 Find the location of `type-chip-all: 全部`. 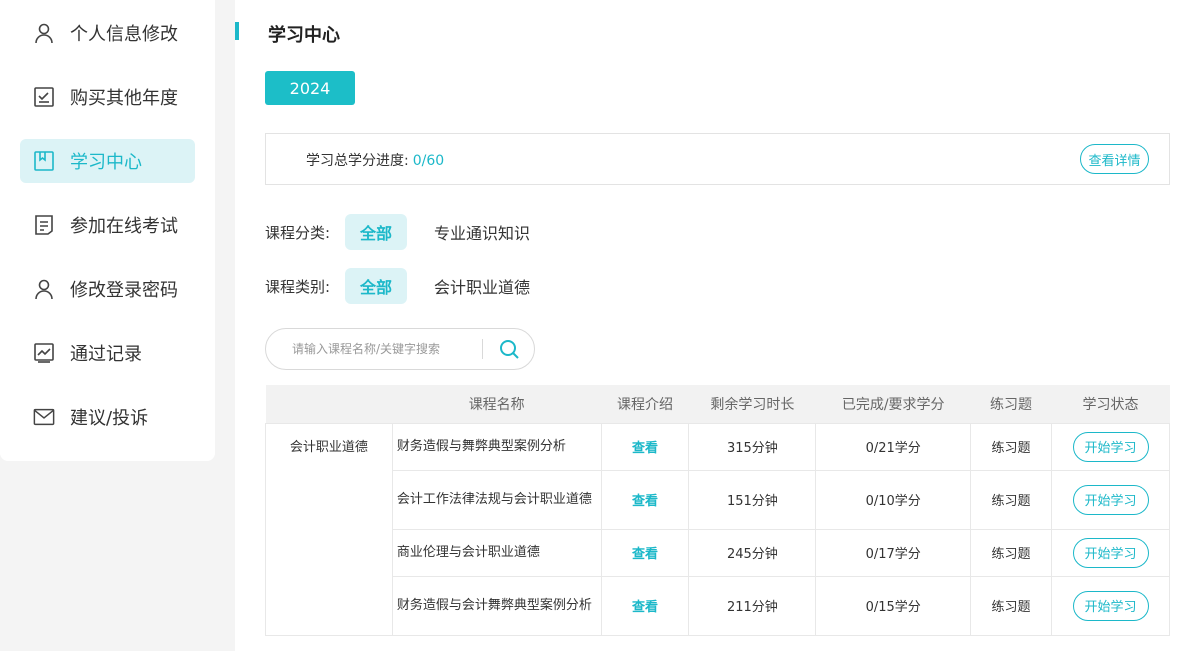

type-chip-all: 全部 is located at coordinates (376, 286).